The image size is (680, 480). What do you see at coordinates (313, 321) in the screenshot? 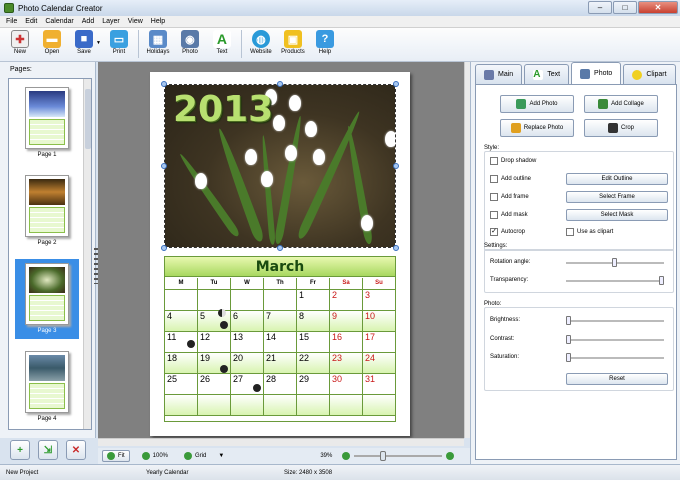
I see `calendar-day: 8` at bounding box center [313, 321].